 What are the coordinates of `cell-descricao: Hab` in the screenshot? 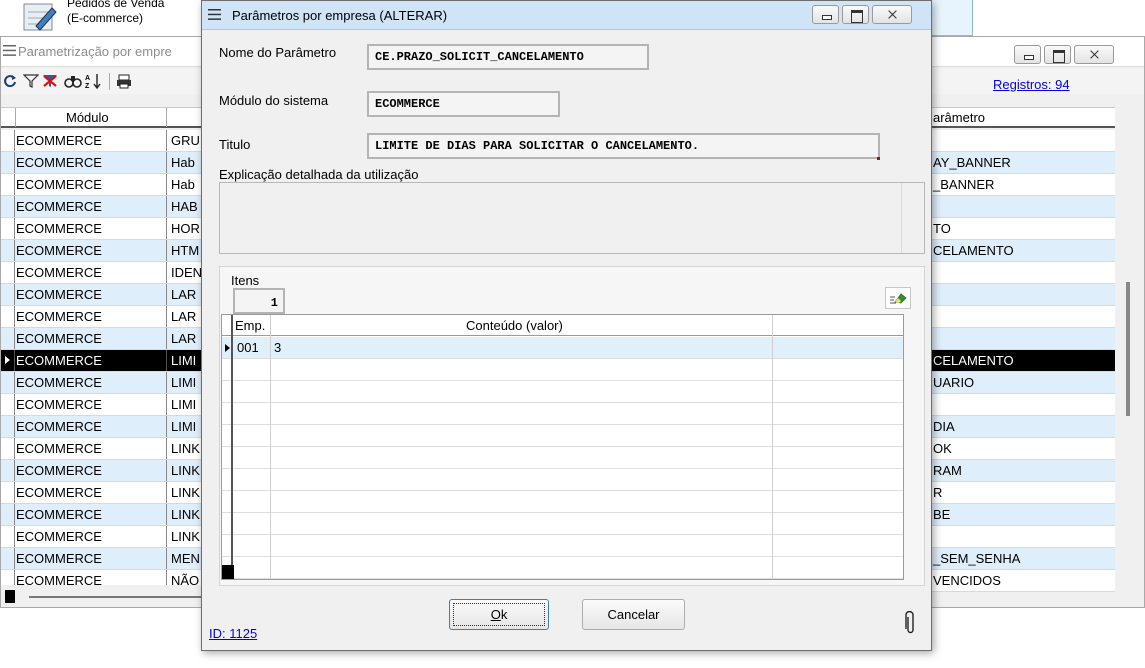 It's located at (183, 162).